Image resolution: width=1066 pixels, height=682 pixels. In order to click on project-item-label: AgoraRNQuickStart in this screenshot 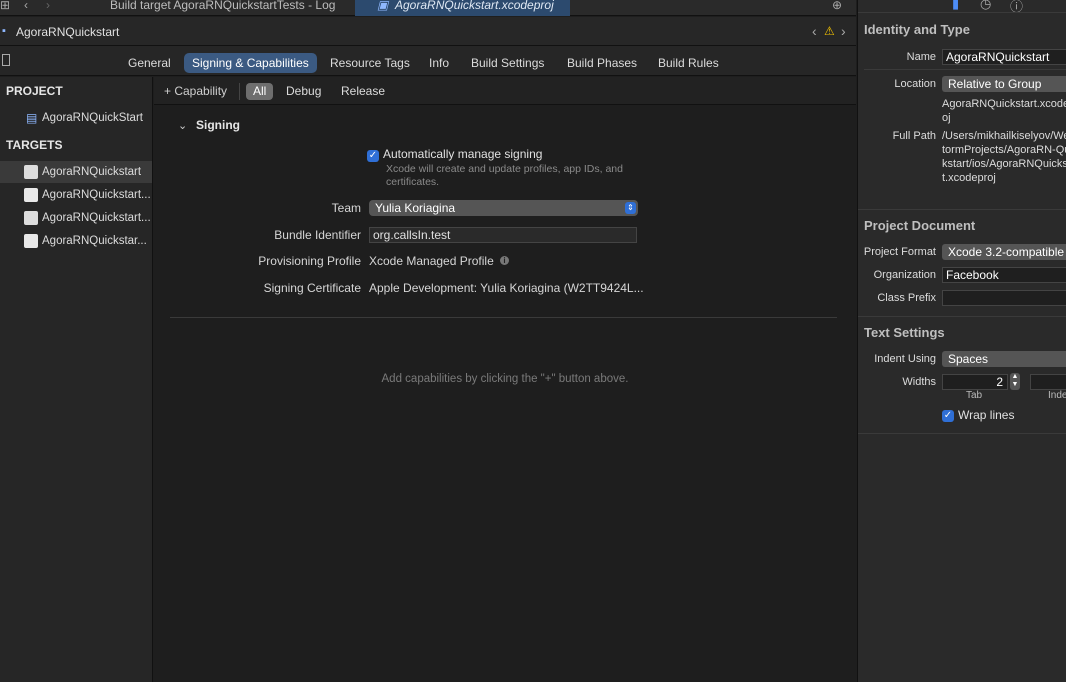, I will do `click(92, 118)`.